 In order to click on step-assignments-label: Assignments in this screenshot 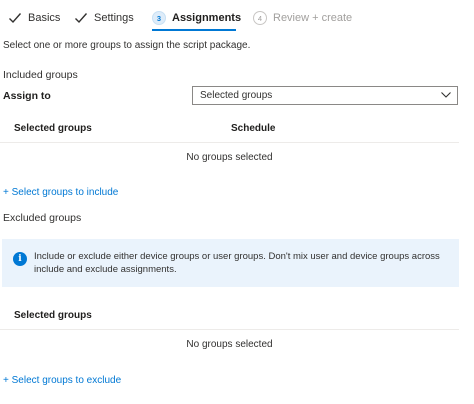, I will do `click(207, 18)`.